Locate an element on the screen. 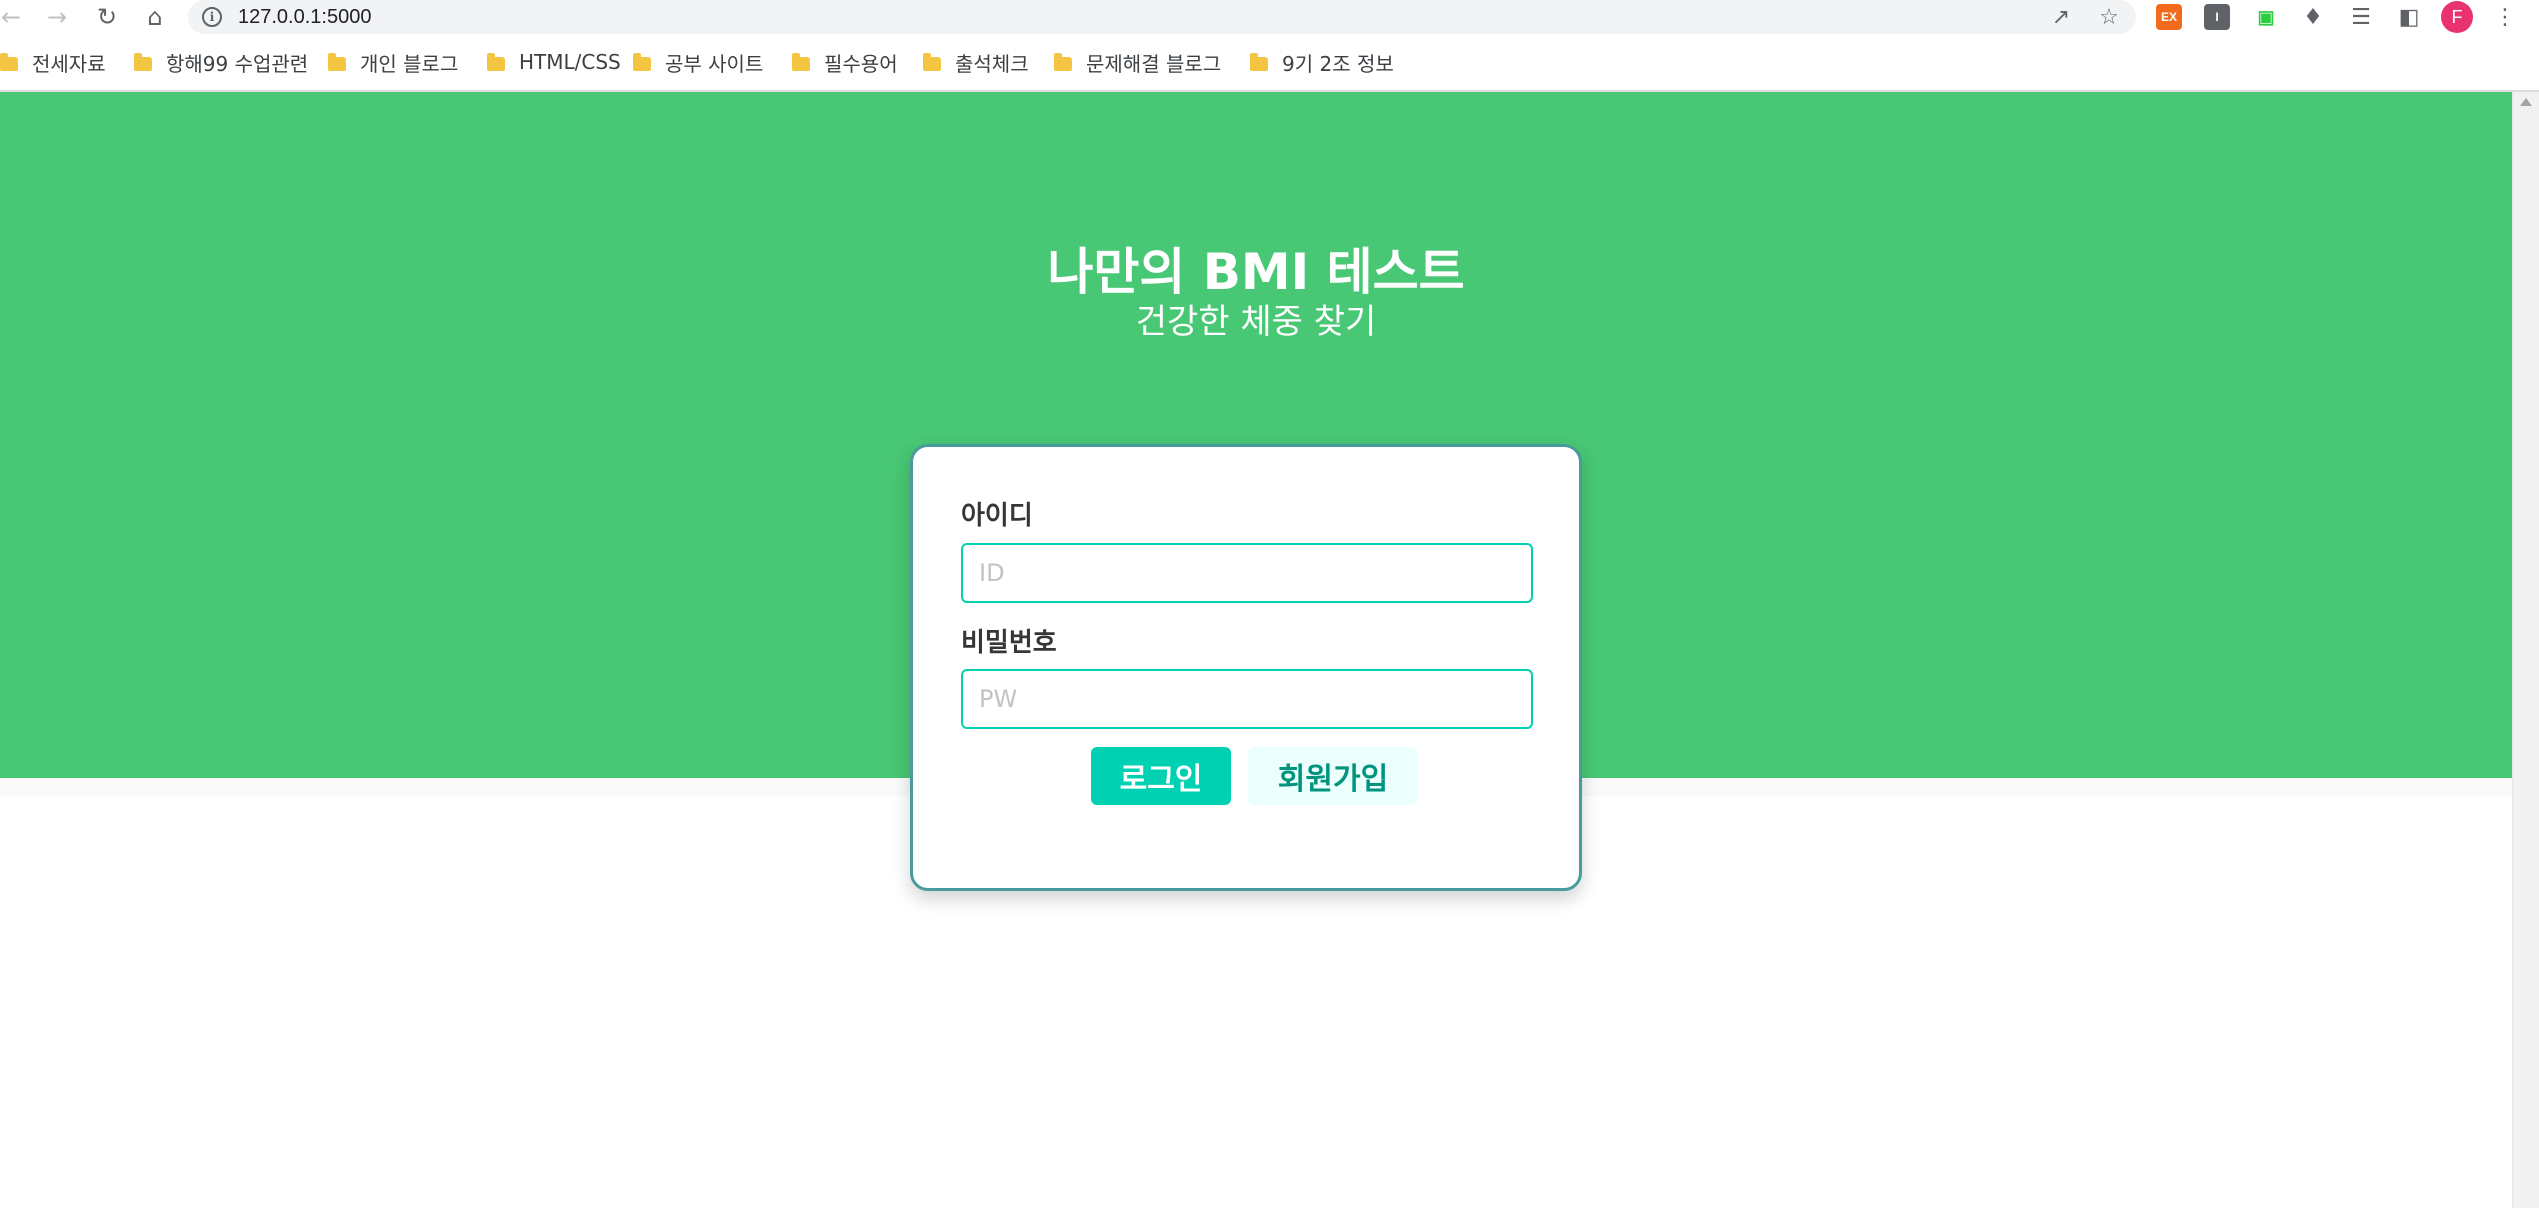 The width and height of the screenshot is (2539, 1208). signup-button: 회원가입 is located at coordinates (1333, 776).